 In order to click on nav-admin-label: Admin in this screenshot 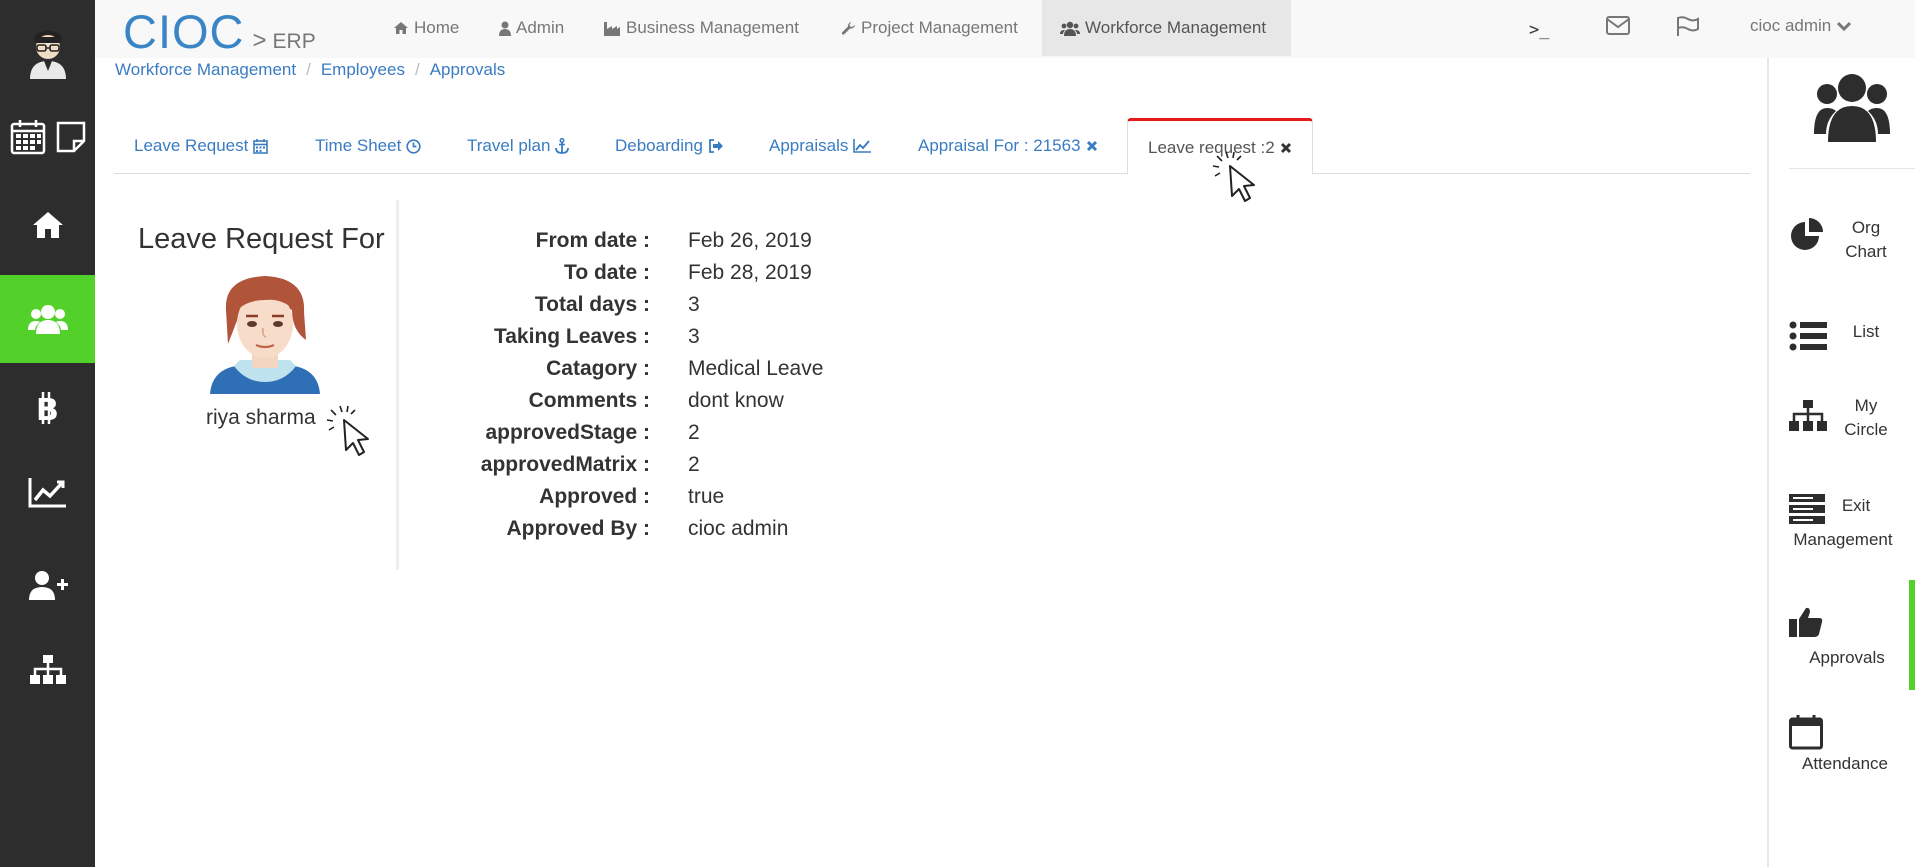, I will do `click(540, 27)`.